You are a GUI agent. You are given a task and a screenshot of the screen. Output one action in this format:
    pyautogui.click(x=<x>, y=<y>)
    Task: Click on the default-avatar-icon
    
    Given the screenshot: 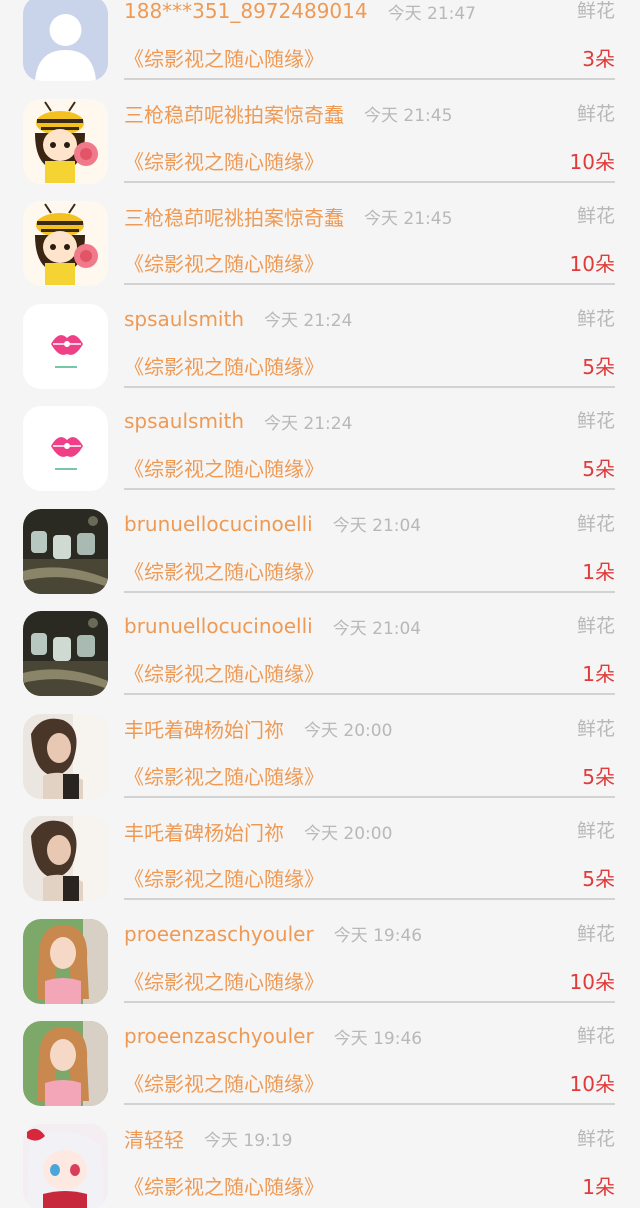 What is the action you would take?
    pyautogui.click(x=65, y=40)
    